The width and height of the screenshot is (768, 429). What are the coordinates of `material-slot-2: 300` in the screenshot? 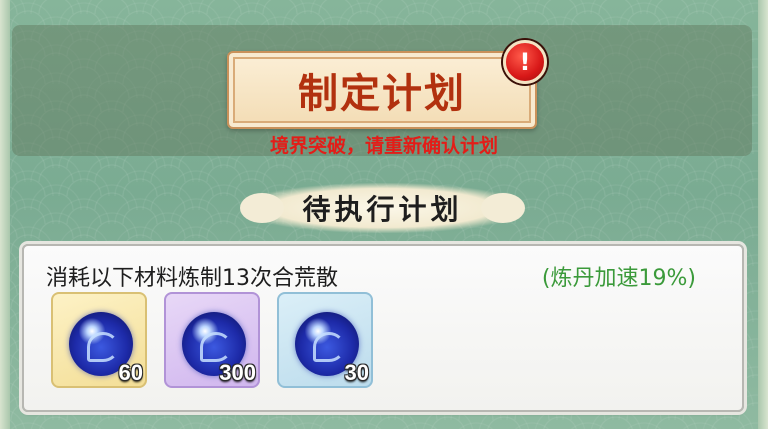 It's located at (212, 340).